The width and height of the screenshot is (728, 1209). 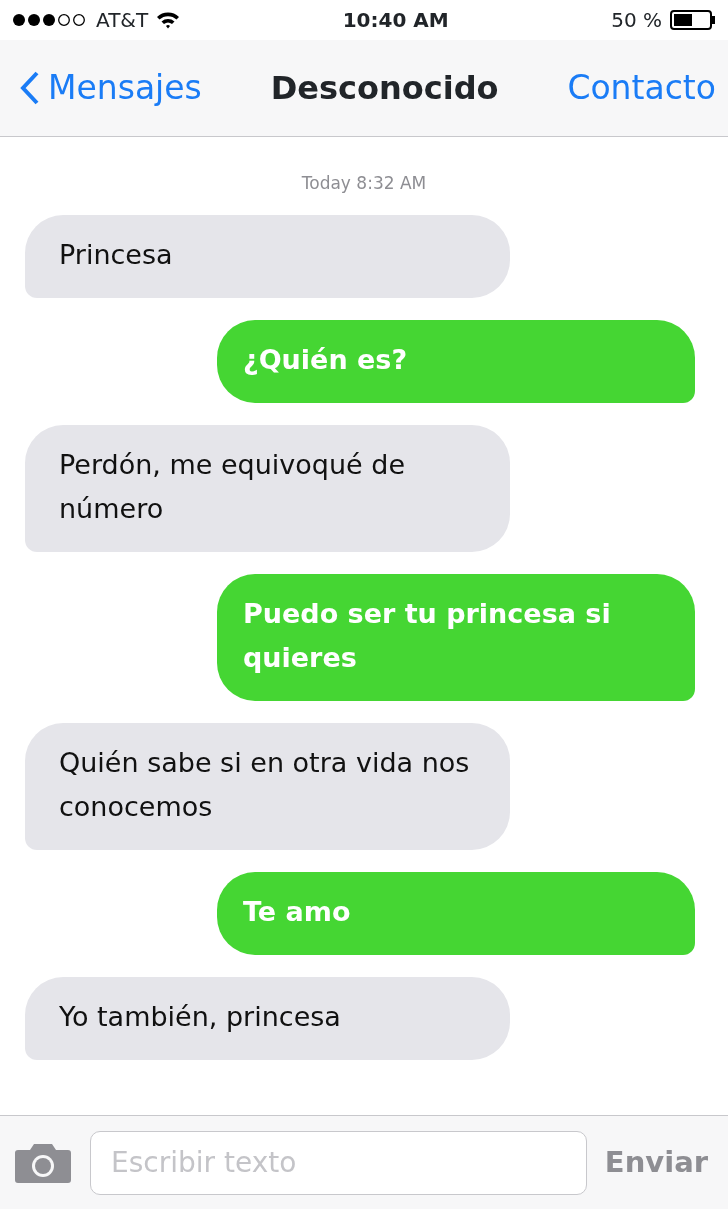 What do you see at coordinates (456, 361) in the screenshot?
I see `sent-message: ¿Quién es?` at bounding box center [456, 361].